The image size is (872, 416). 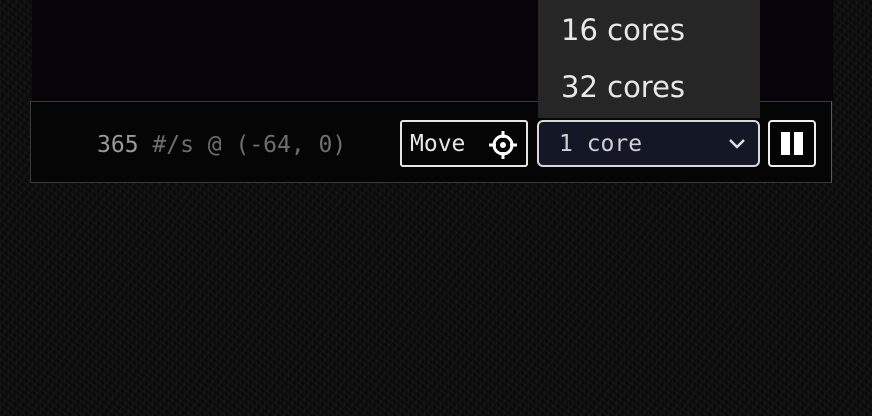 I want to click on move-button: Move, so click(x=464, y=143).